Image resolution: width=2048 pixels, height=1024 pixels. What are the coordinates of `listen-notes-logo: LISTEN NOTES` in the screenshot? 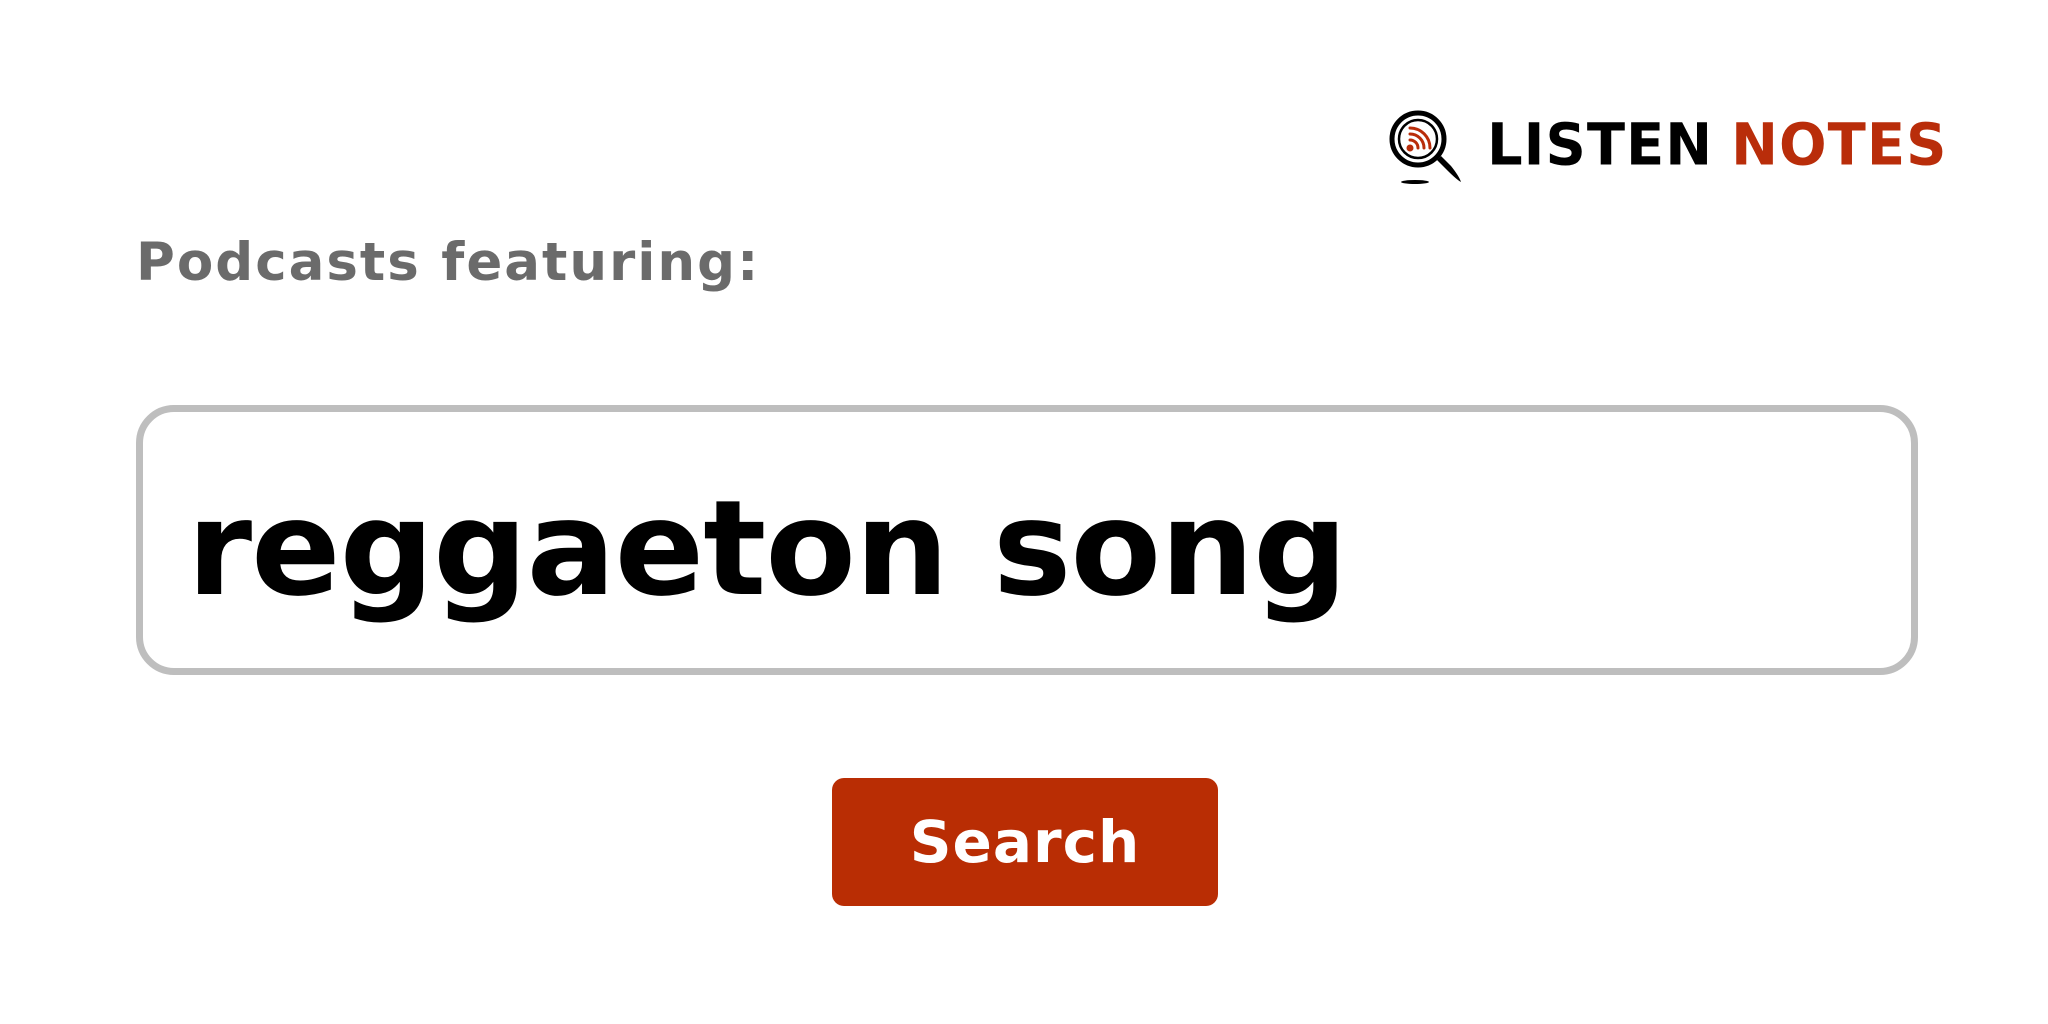 It's located at (1666, 146).